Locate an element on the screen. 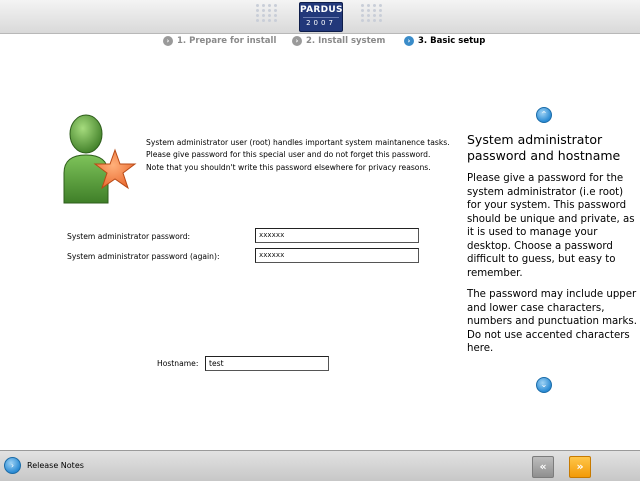 The height and width of the screenshot is (481, 640). step-label: 1. Prepare for install is located at coordinates (227, 41).